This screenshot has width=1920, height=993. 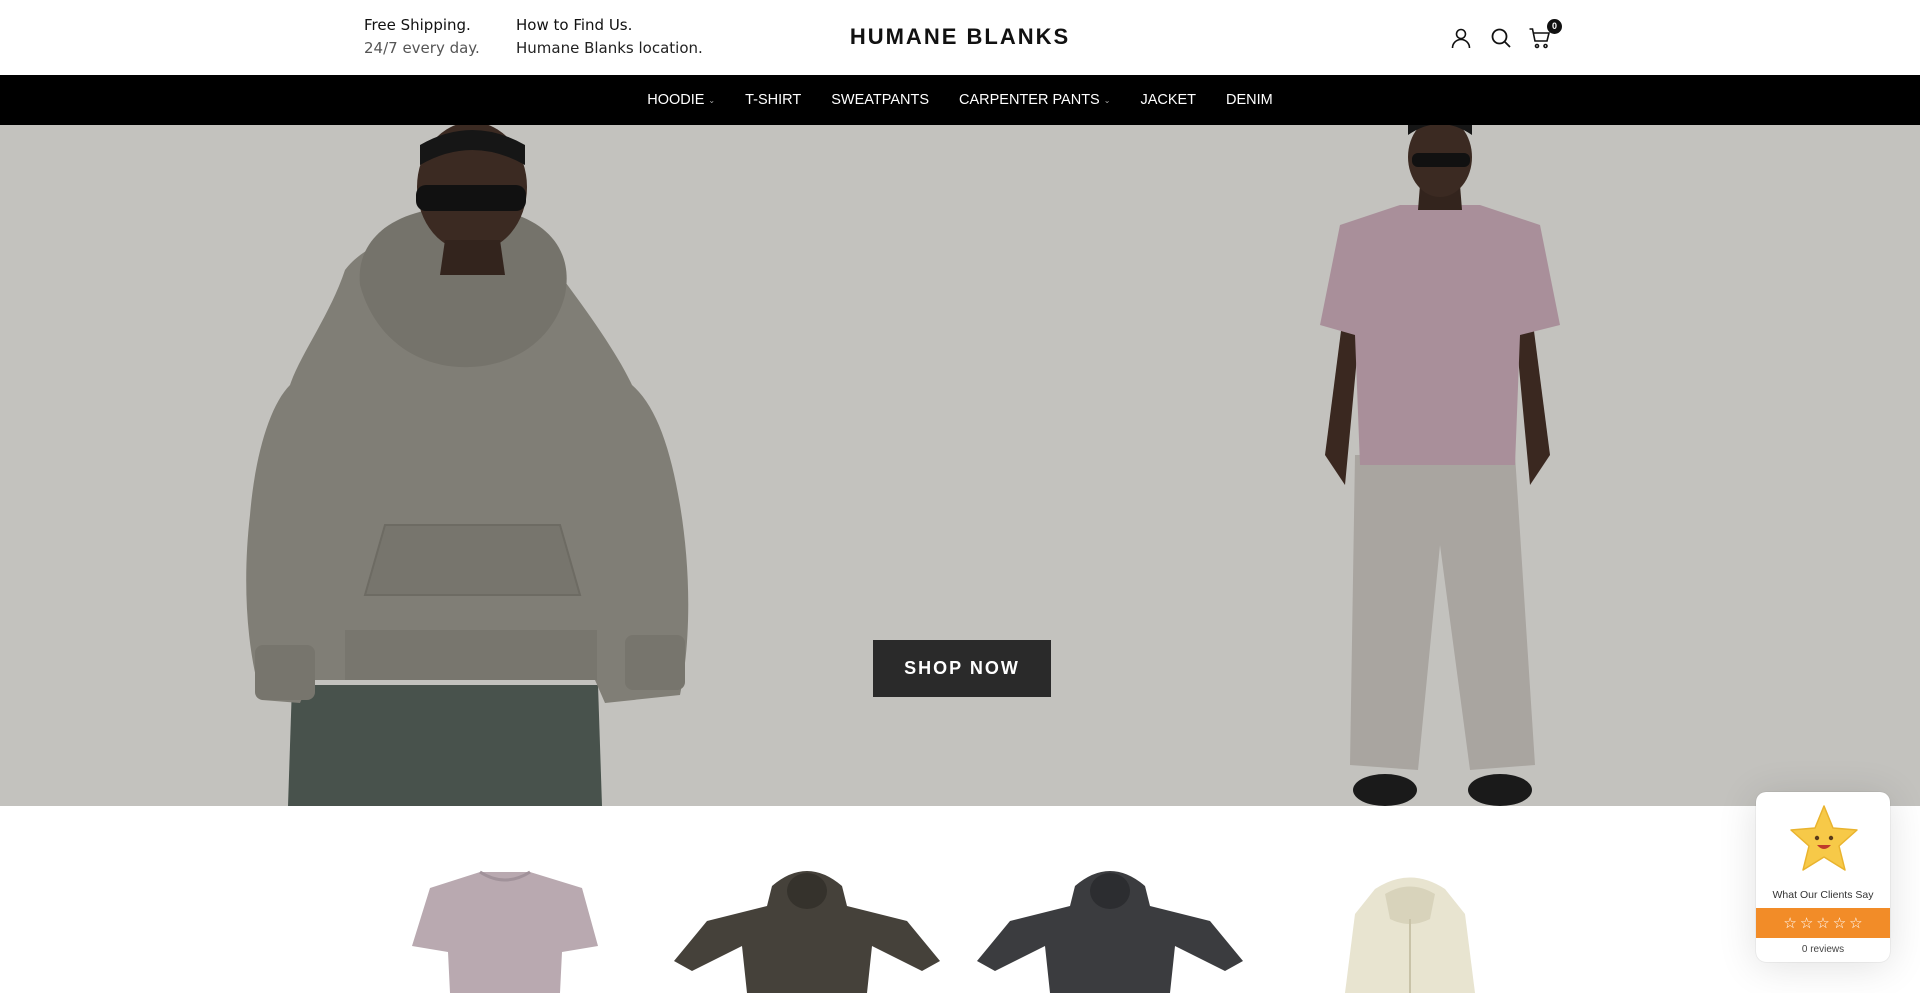 I want to click on nav-item-denim: DENIM, so click(x=1249, y=100).